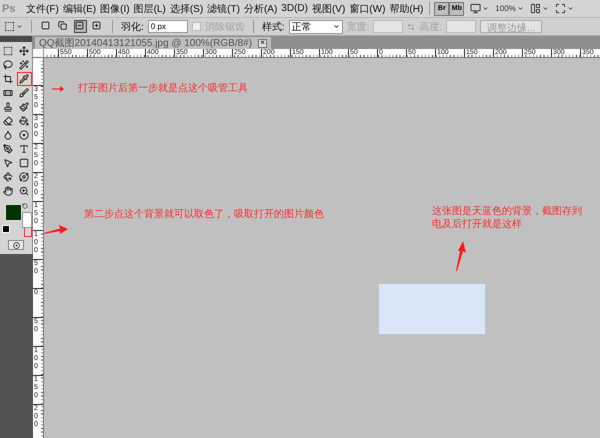 Image resolution: width=600 pixels, height=438 pixels. I want to click on annotation-text: 第二步点这个背景就可以取色了，吸取打开的图片颜色, so click(204, 214).